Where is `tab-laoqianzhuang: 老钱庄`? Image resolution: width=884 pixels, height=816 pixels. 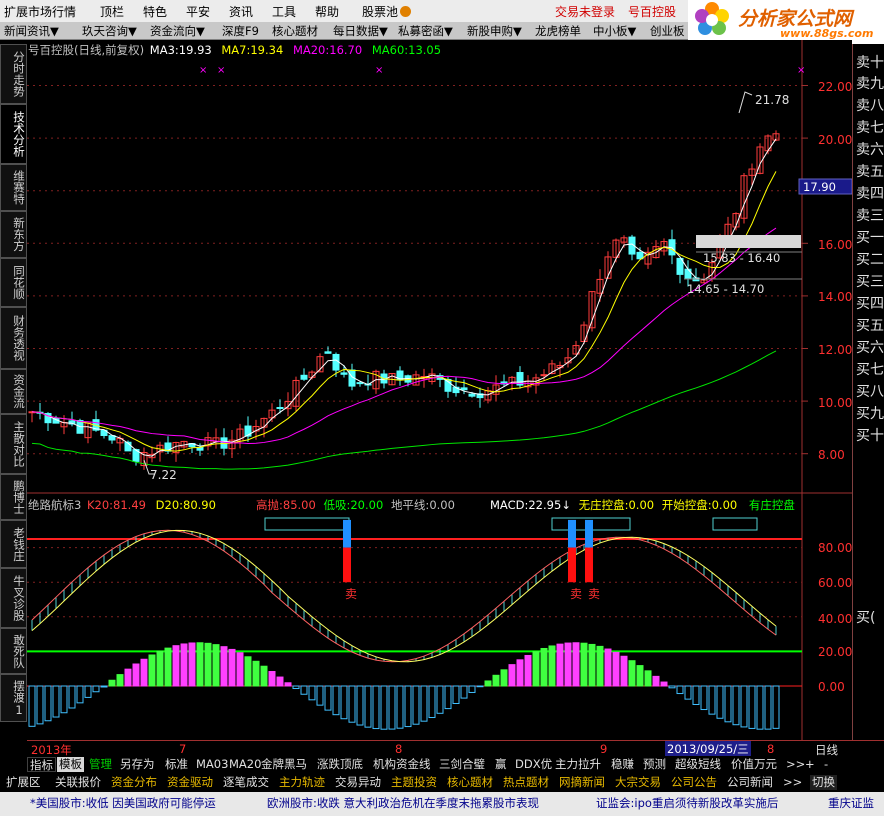
tab-laoqianzhuang: 老钱庄 is located at coordinates (13, 544).